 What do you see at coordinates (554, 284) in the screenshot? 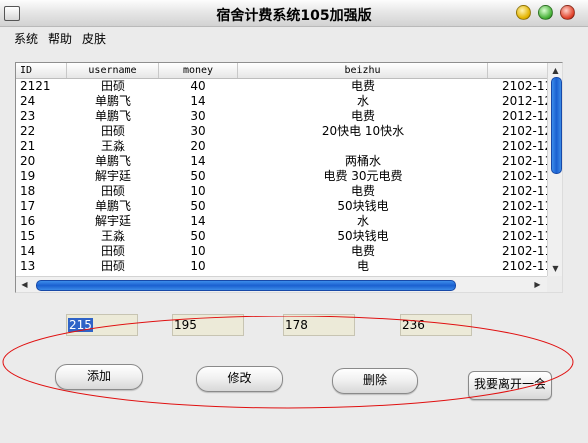
I see `scroll-corner` at bounding box center [554, 284].